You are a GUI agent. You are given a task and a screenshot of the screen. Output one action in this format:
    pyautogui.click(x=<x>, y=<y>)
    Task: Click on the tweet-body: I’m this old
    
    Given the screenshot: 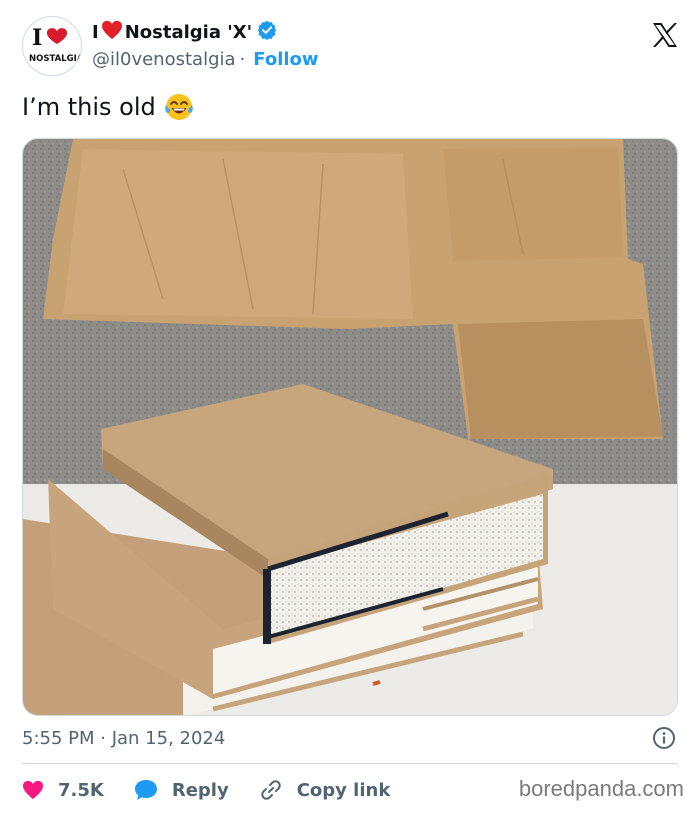 What is the action you would take?
    pyautogui.click(x=89, y=107)
    